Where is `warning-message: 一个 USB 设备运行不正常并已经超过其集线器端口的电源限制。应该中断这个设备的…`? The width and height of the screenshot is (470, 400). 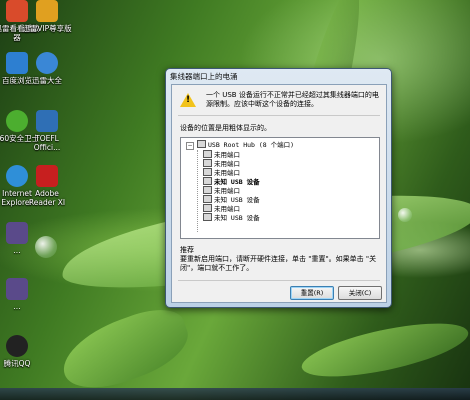
warning-message: 一个 USB 设备运行不正常并已经超过其集线器端口的电源限制。应该中断这个设备的… is located at coordinates (292, 99).